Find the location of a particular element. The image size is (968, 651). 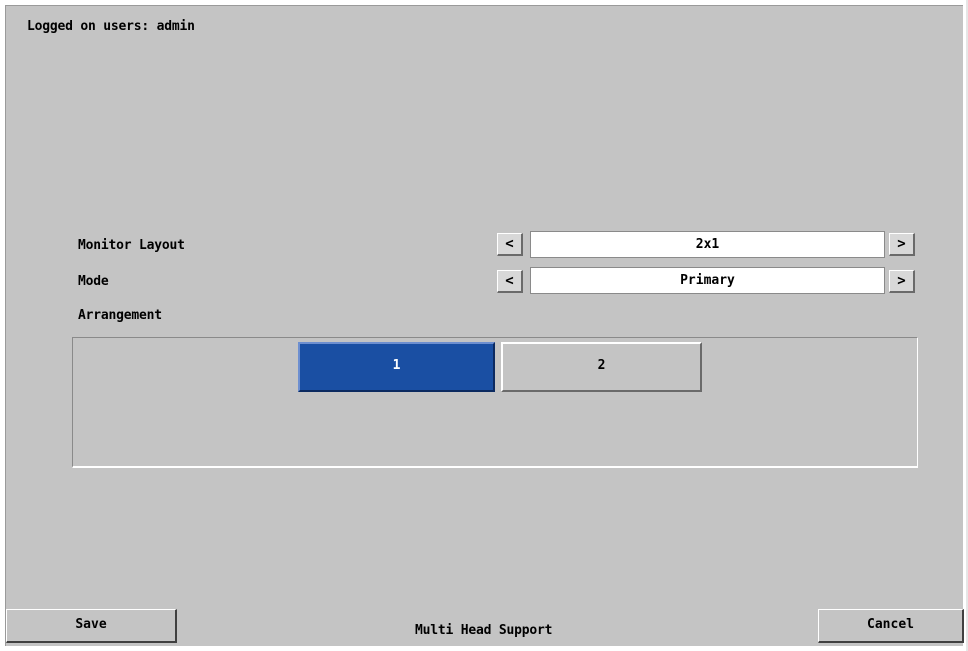

cancel-button: Cancel is located at coordinates (891, 626).